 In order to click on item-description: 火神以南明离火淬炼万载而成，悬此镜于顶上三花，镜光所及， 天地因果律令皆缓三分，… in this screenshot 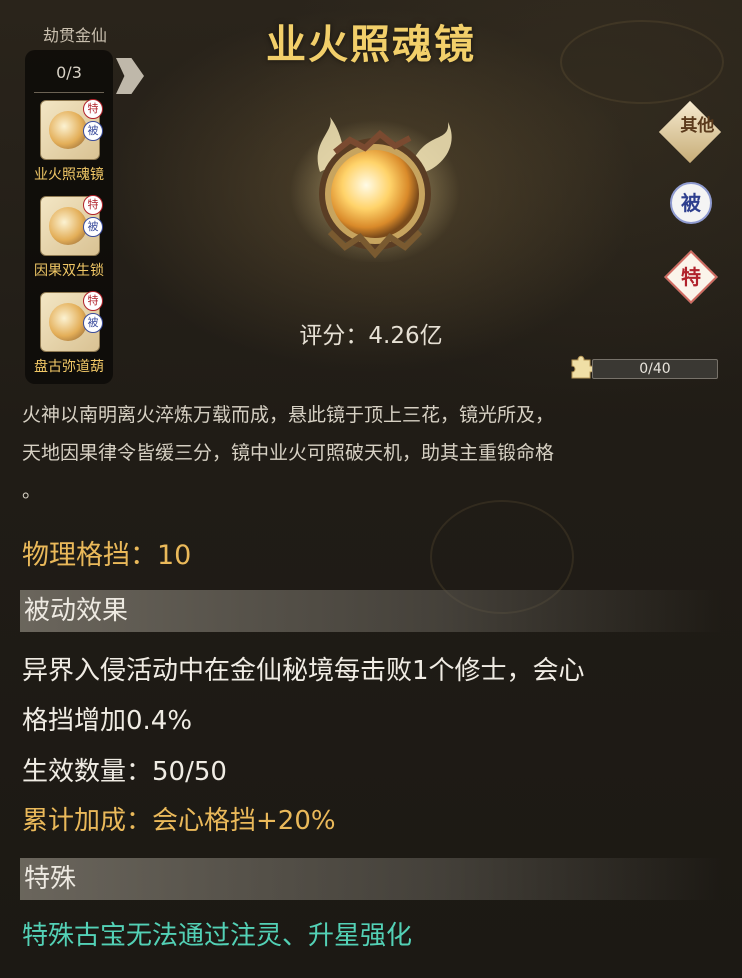, I will do `click(372, 453)`.